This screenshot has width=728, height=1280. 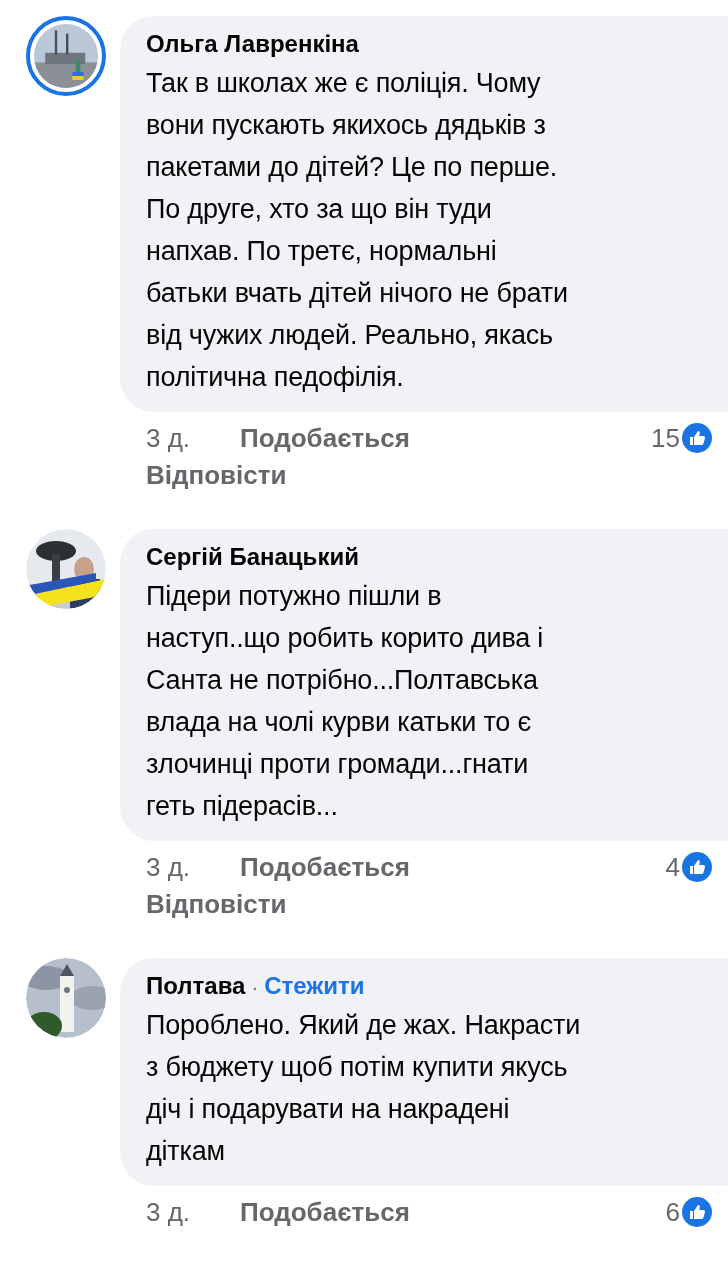 What do you see at coordinates (252, 557) in the screenshot?
I see `author-name: Сергій Банацький` at bounding box center [252, 557].